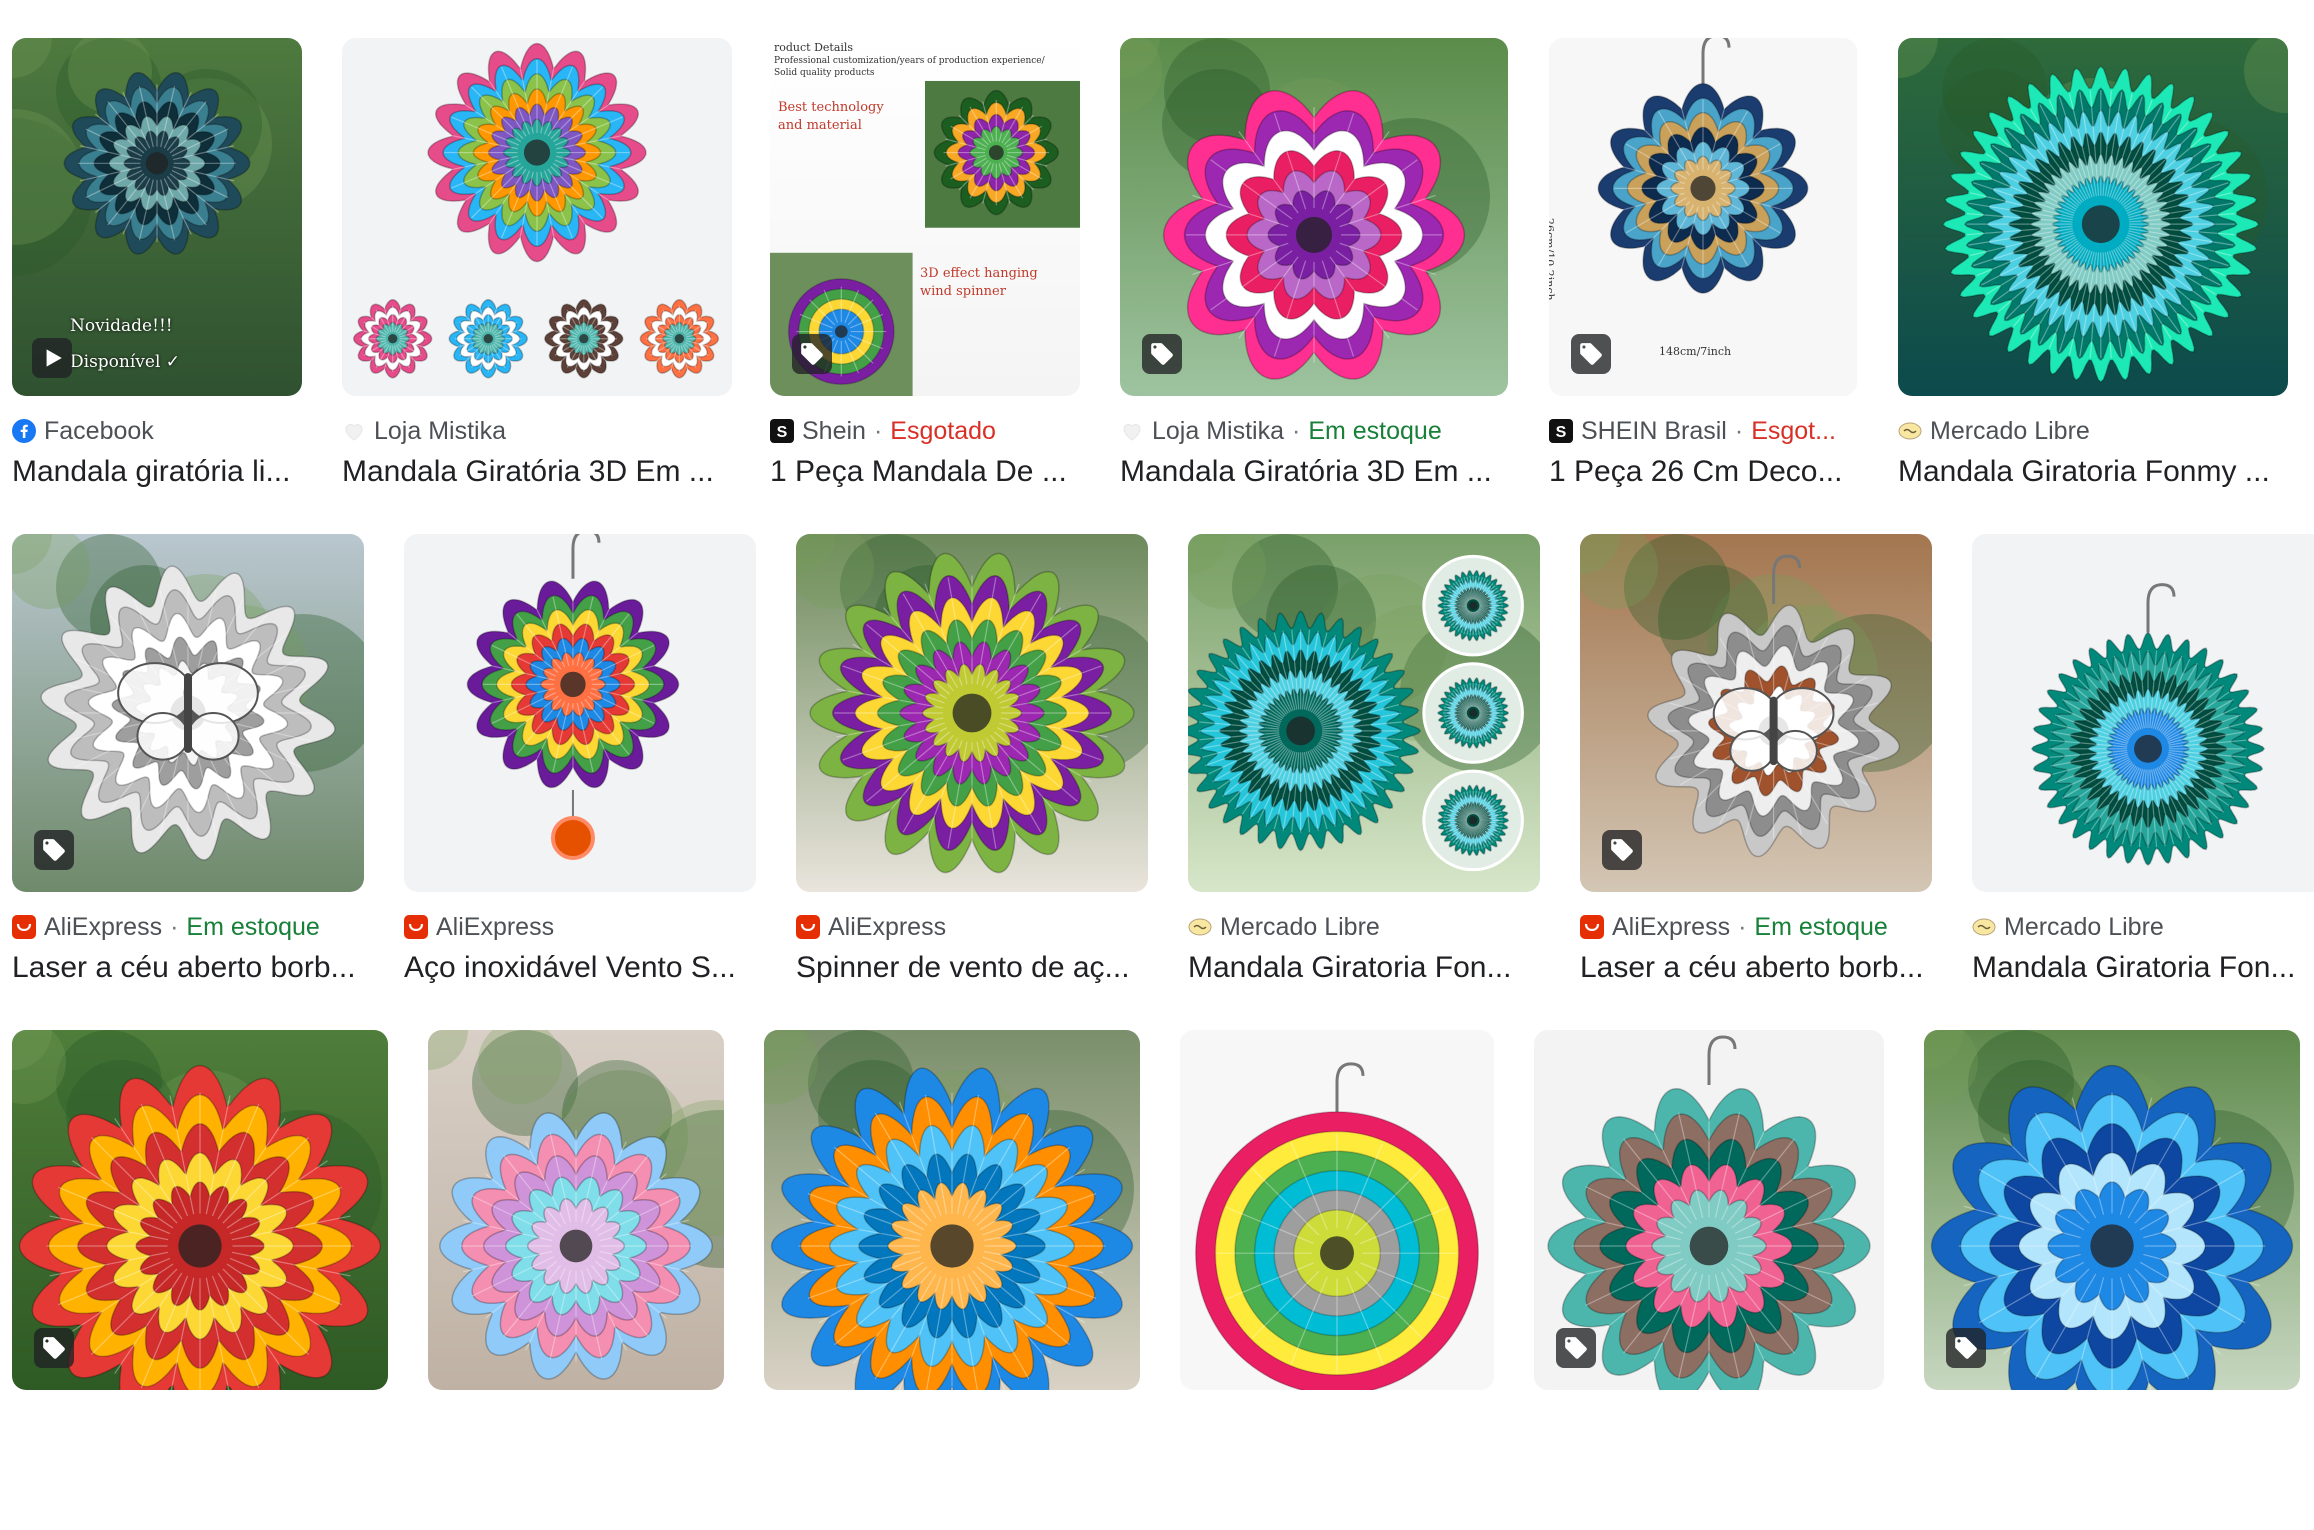 The image size is (2314, 1530). What do you see at coordinates (157, 431) in the screenshot?
I see `result-source: Facebook` at bounding box center [157, 431].